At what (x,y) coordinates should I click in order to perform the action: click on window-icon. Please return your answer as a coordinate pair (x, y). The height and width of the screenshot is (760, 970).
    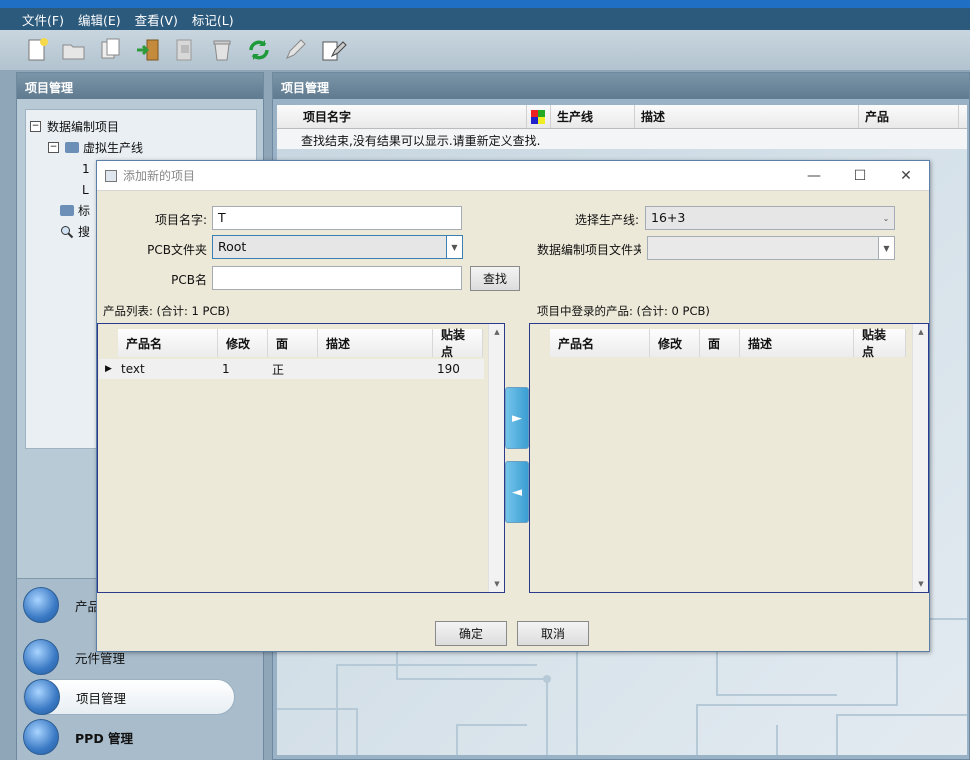
    Looking at the image, I should click on (111, 175).